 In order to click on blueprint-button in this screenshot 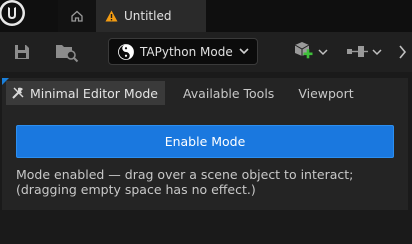, I will do `click(364, 52)`.